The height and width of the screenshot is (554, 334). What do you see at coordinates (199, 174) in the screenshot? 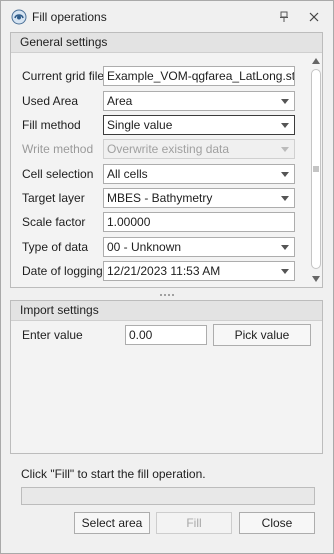
I see `cell-selection-select: All cells` at bounding box center [199, 174].